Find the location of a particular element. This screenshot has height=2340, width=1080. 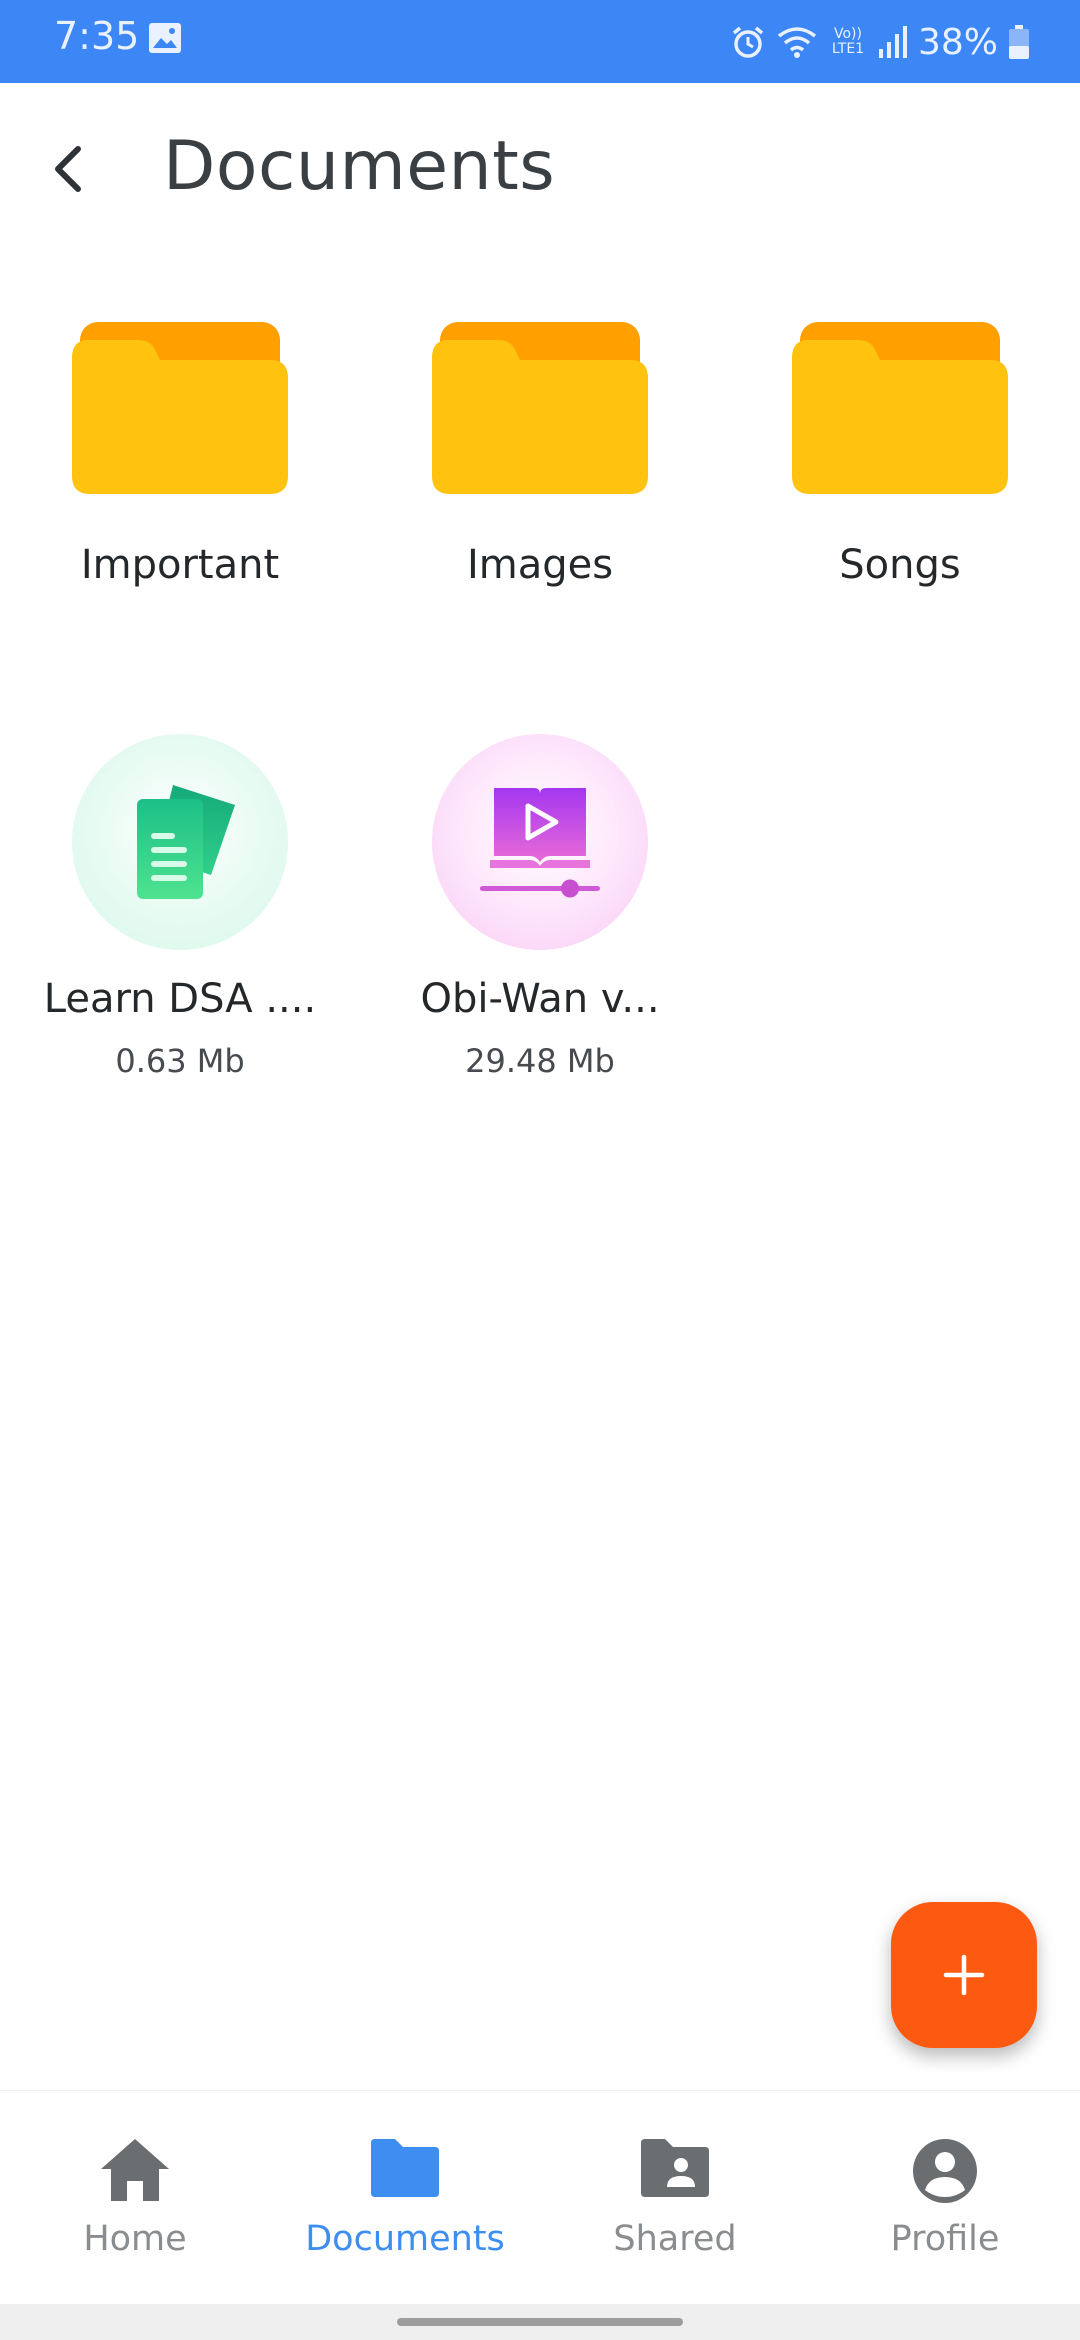

battery-percent: 38% is located at coordinates (957, 42).